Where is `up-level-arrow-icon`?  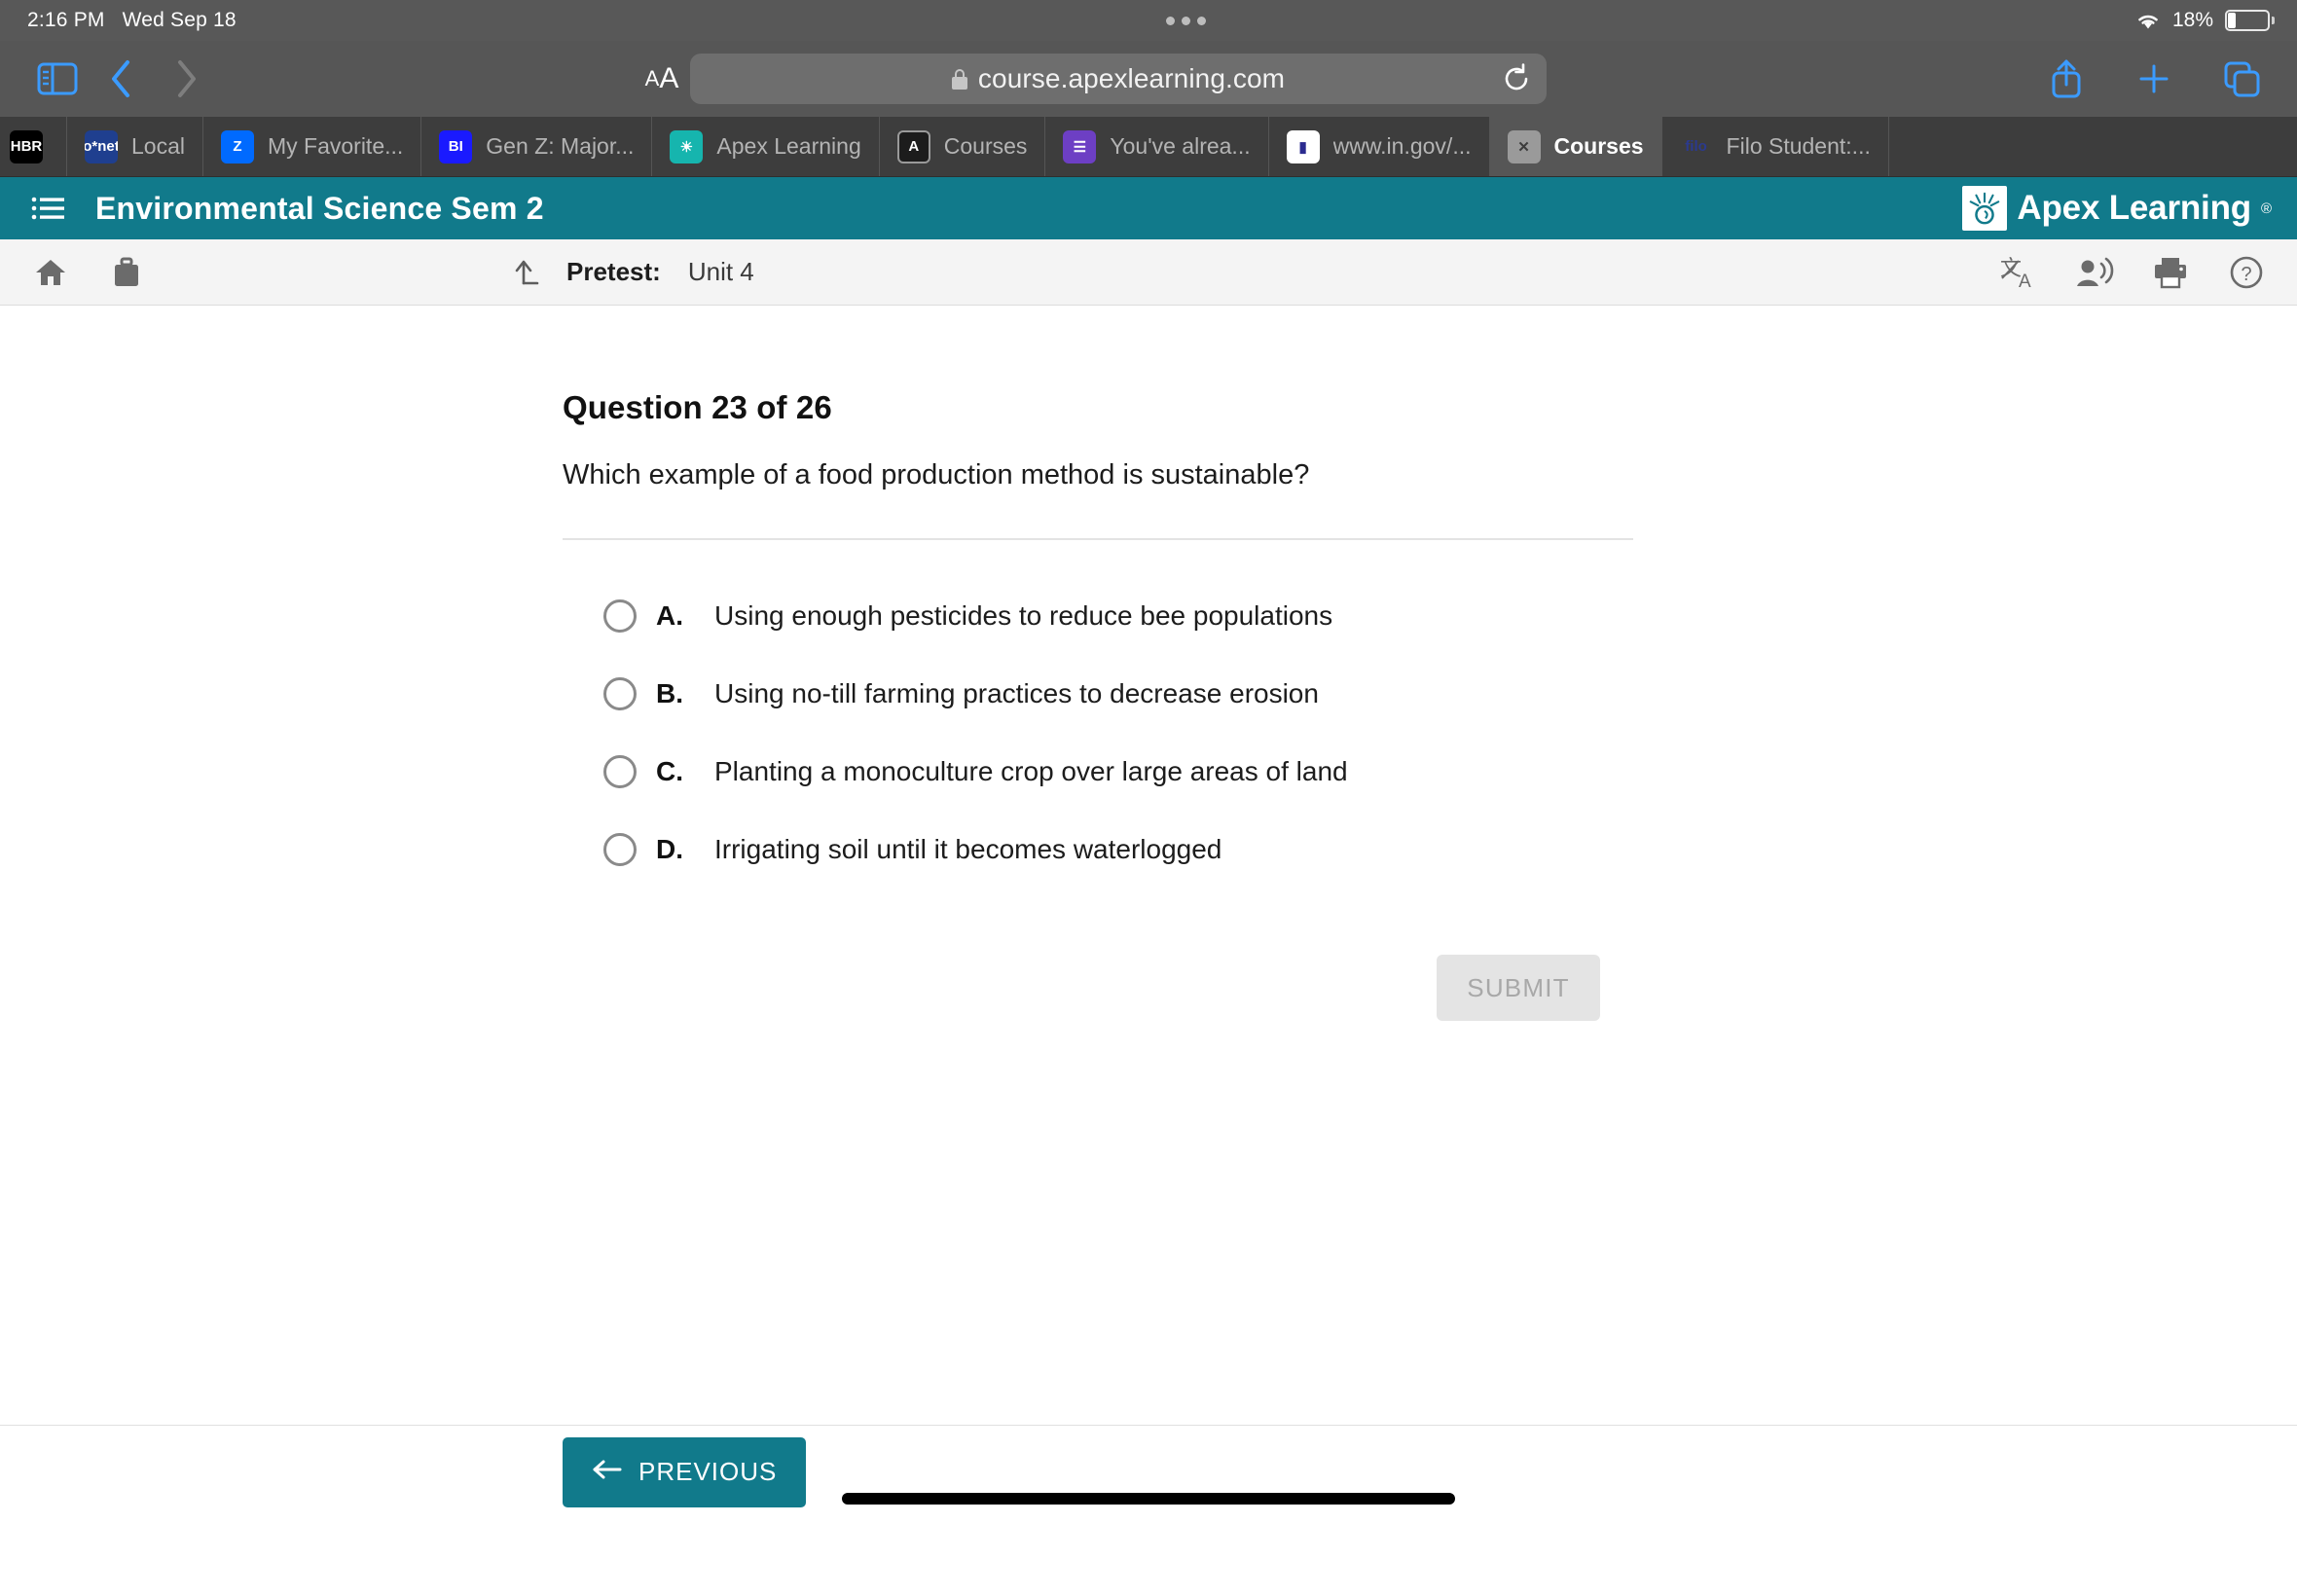
up-level-arrow-icon is located at coordinates (527, 272).